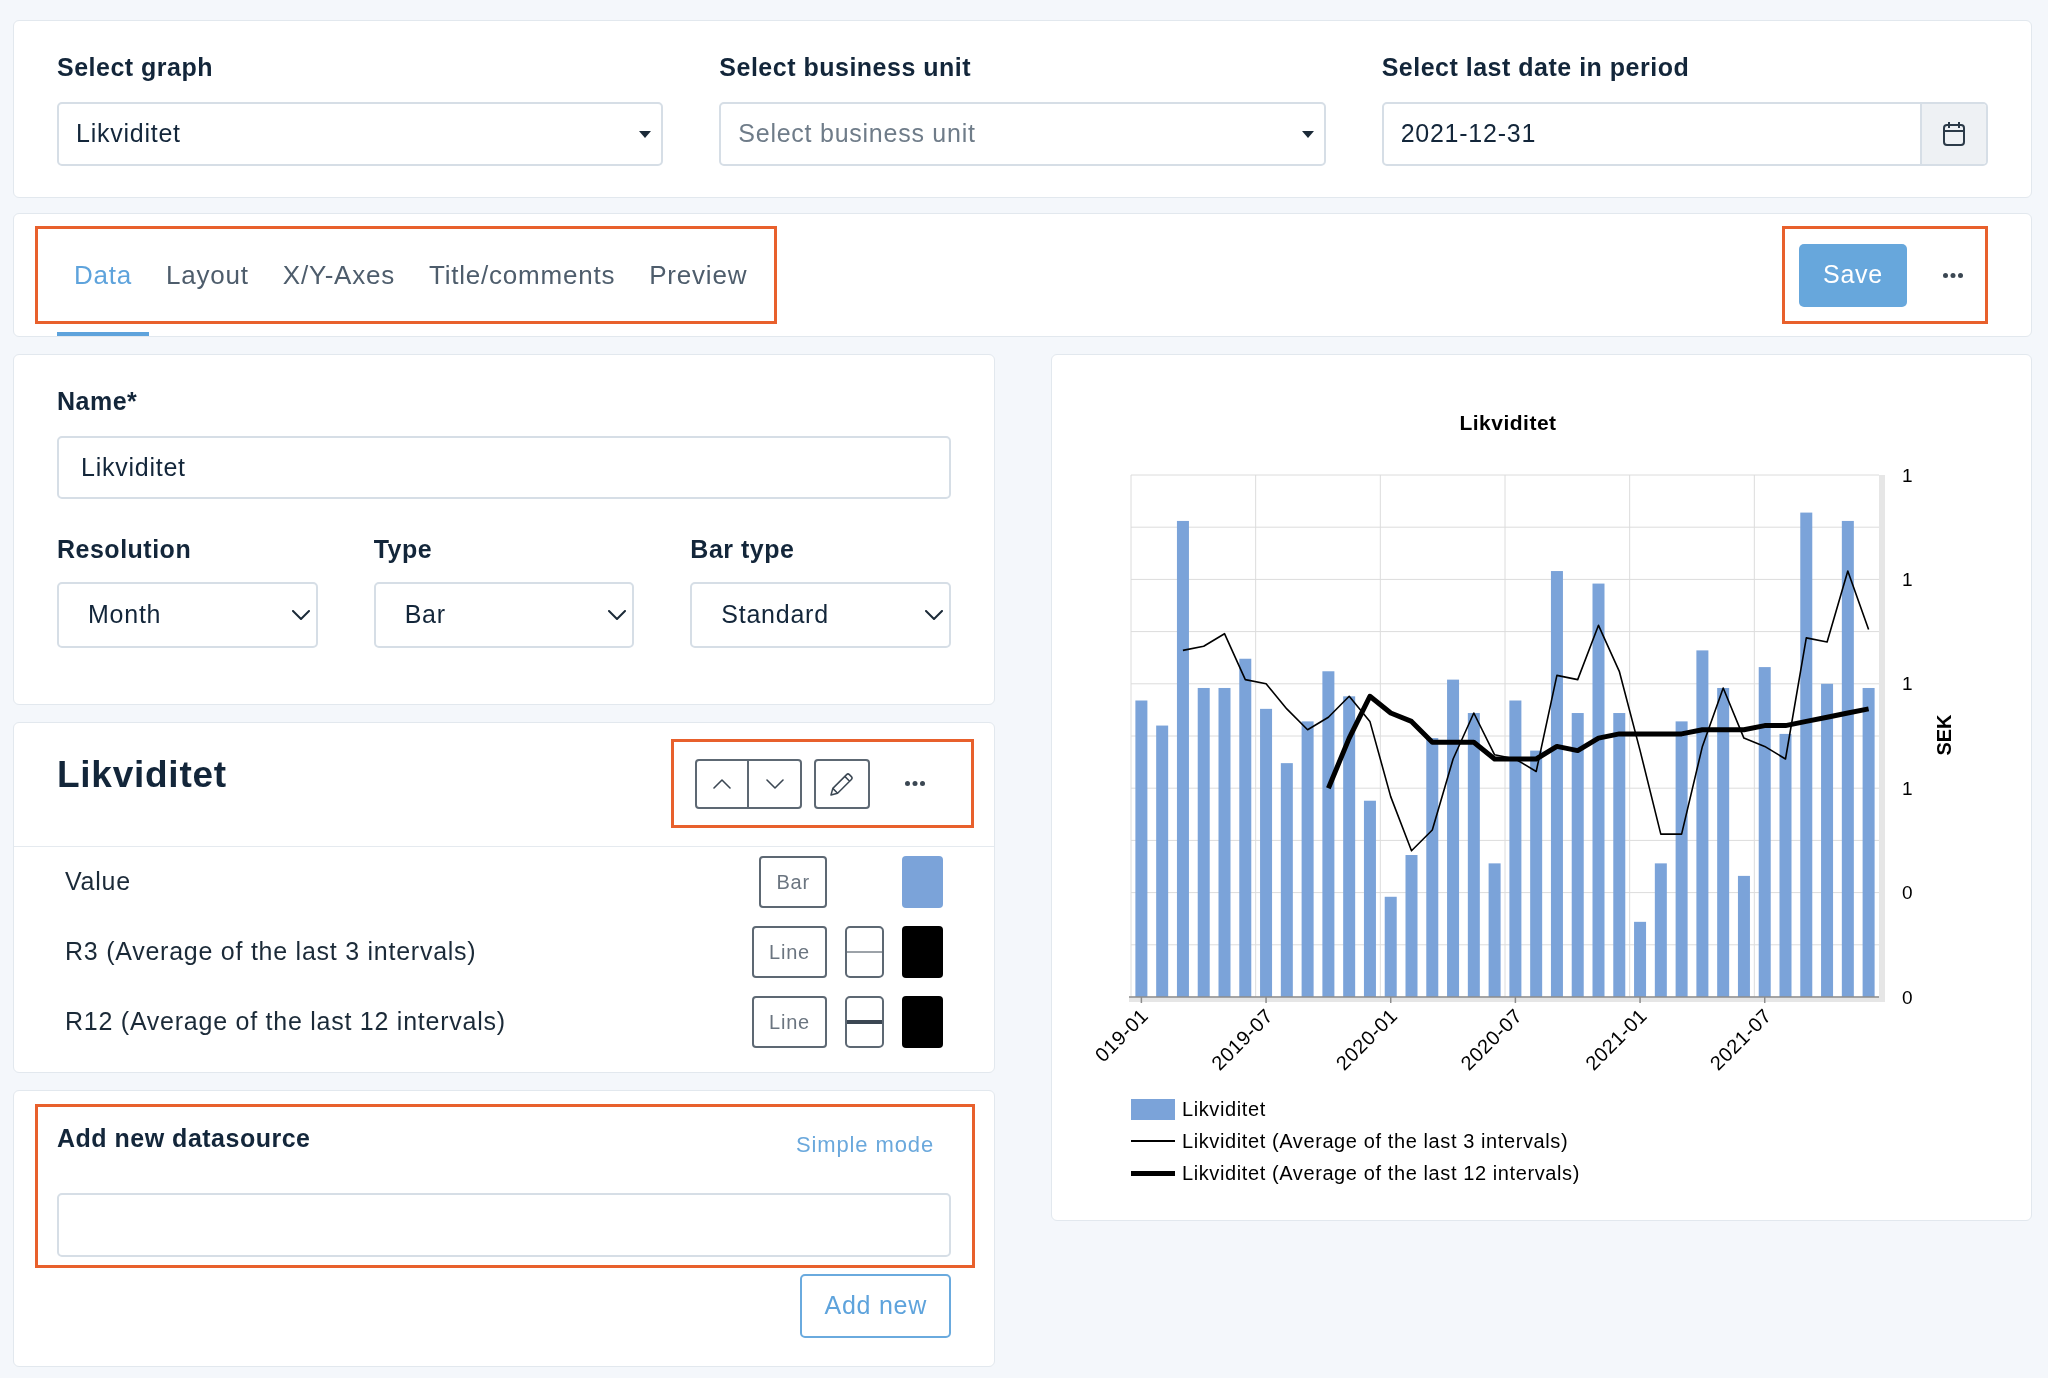 The image size is (2048, 1378). Describe the element at coordinates (1381, 1173) in the screenshot. I see `legend-label: Likviditet (Average of the last 12 intervals)` at that location.